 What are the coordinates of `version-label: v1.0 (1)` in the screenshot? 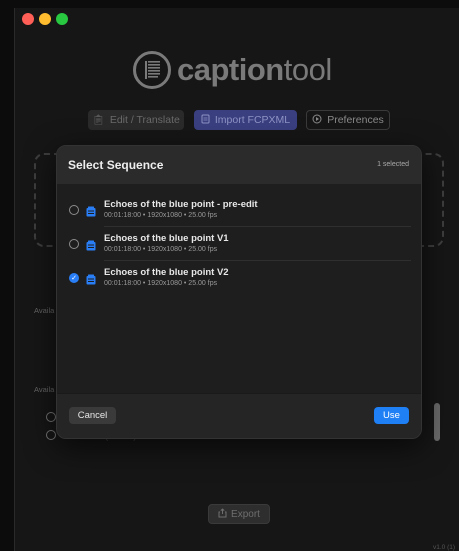 It's located at (444, 547).